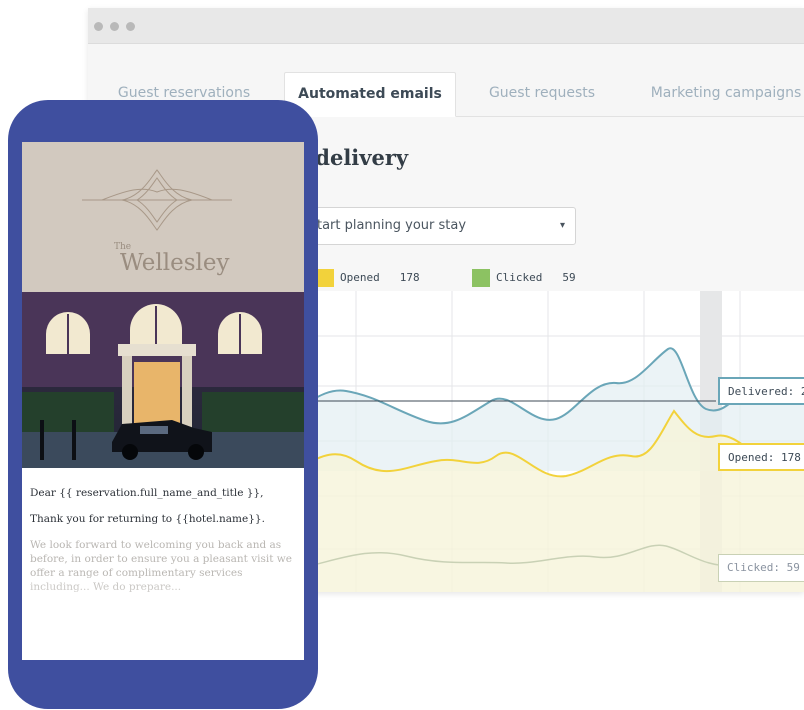 This screenshot has height=710, width=804. Describe the element at coordinates (761, 568) in the screenshot. I see `clicked-callout: Clicked: 59` at that location.